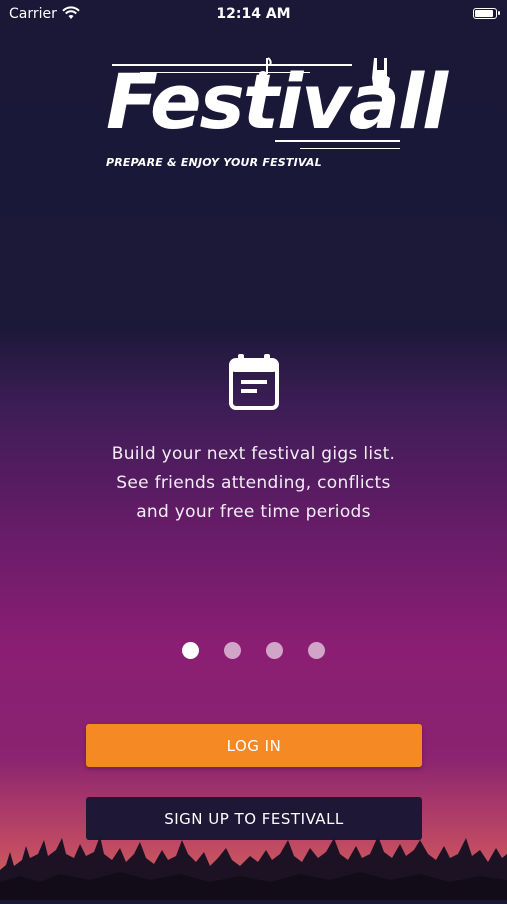  I want to click on festivall-logo: Festivall PREPARE & ENJOY YOUR FESTIVAL, so click(274, 114).